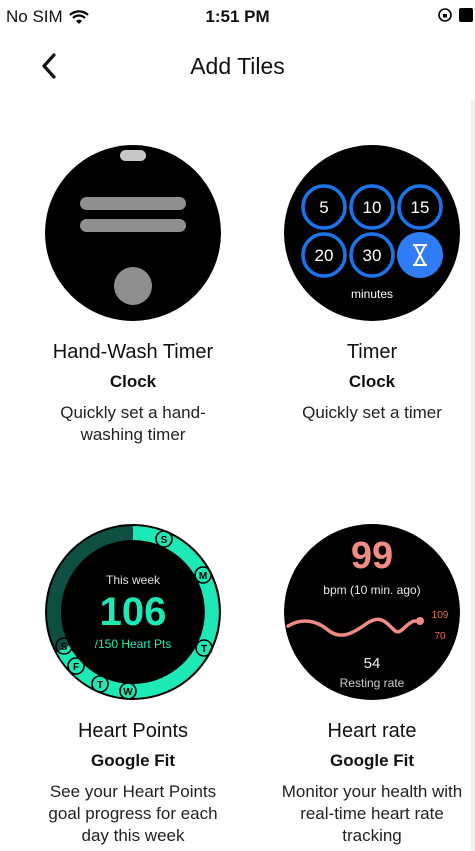 The width and height of the screenshot is (475, 851). What do you see at coordinates (372, 731) in the screenshot?
I see `tile-name: Heart rate` at bounding box center [372, 731].